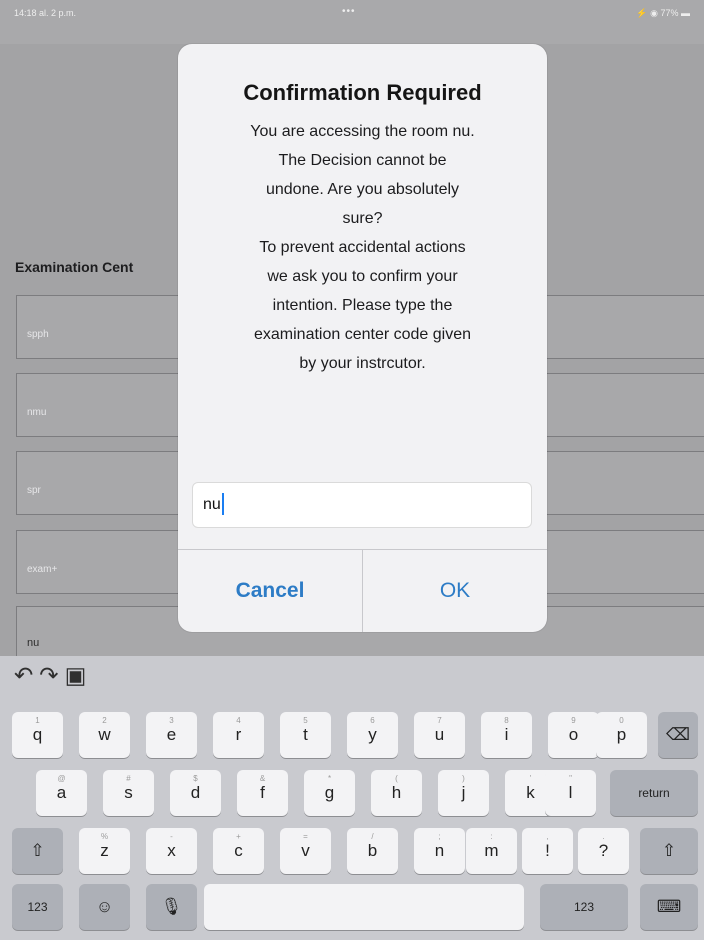  I want to click on message-line: examination center code given, so click(362, 334).